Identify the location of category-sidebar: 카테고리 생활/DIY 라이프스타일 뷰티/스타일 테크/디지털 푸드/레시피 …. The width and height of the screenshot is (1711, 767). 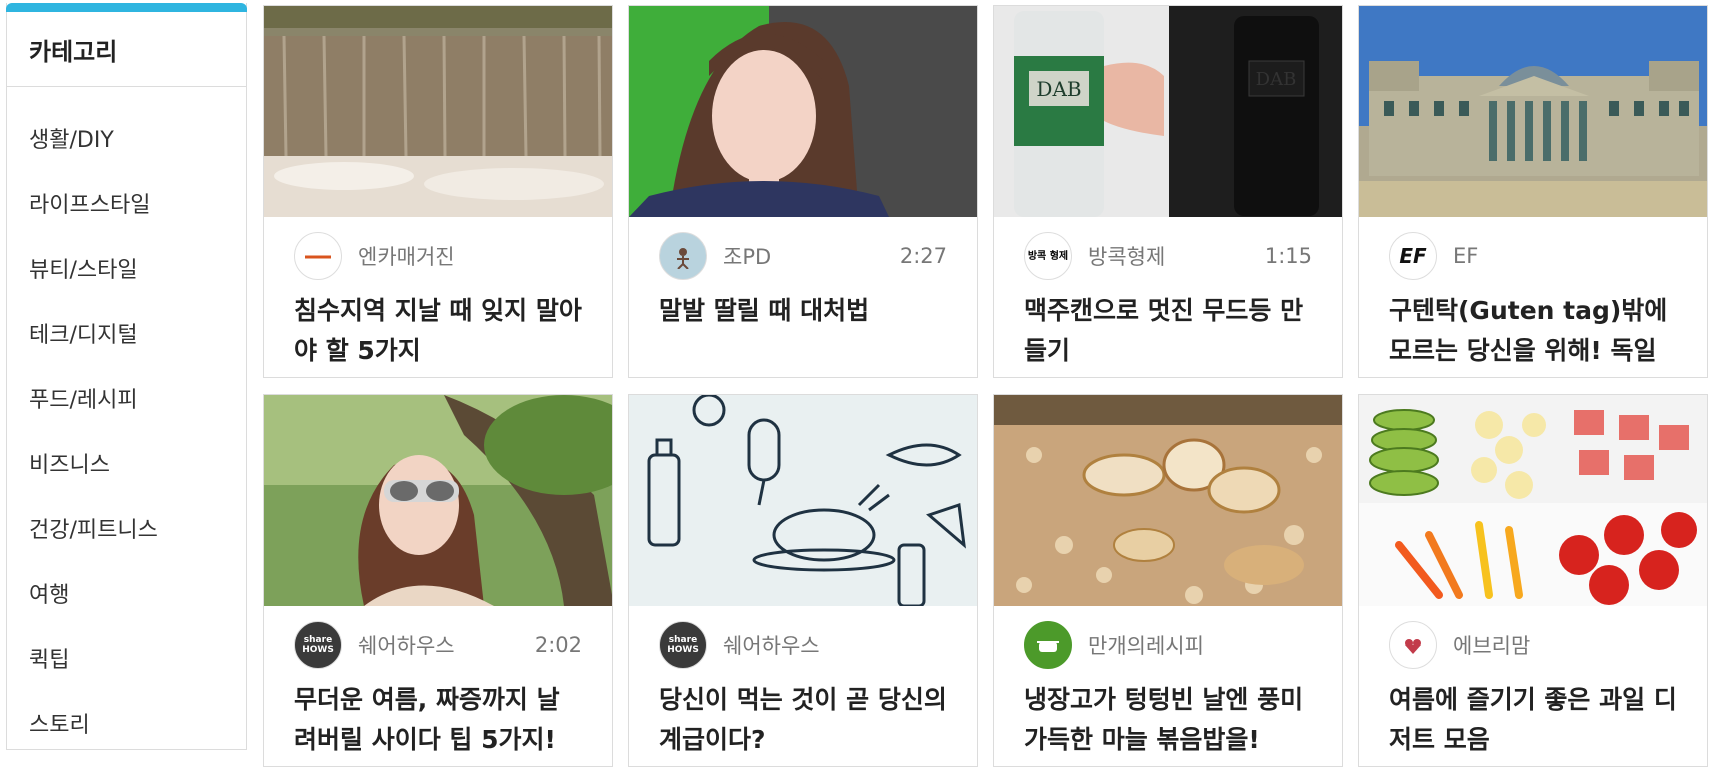
(126, 376).